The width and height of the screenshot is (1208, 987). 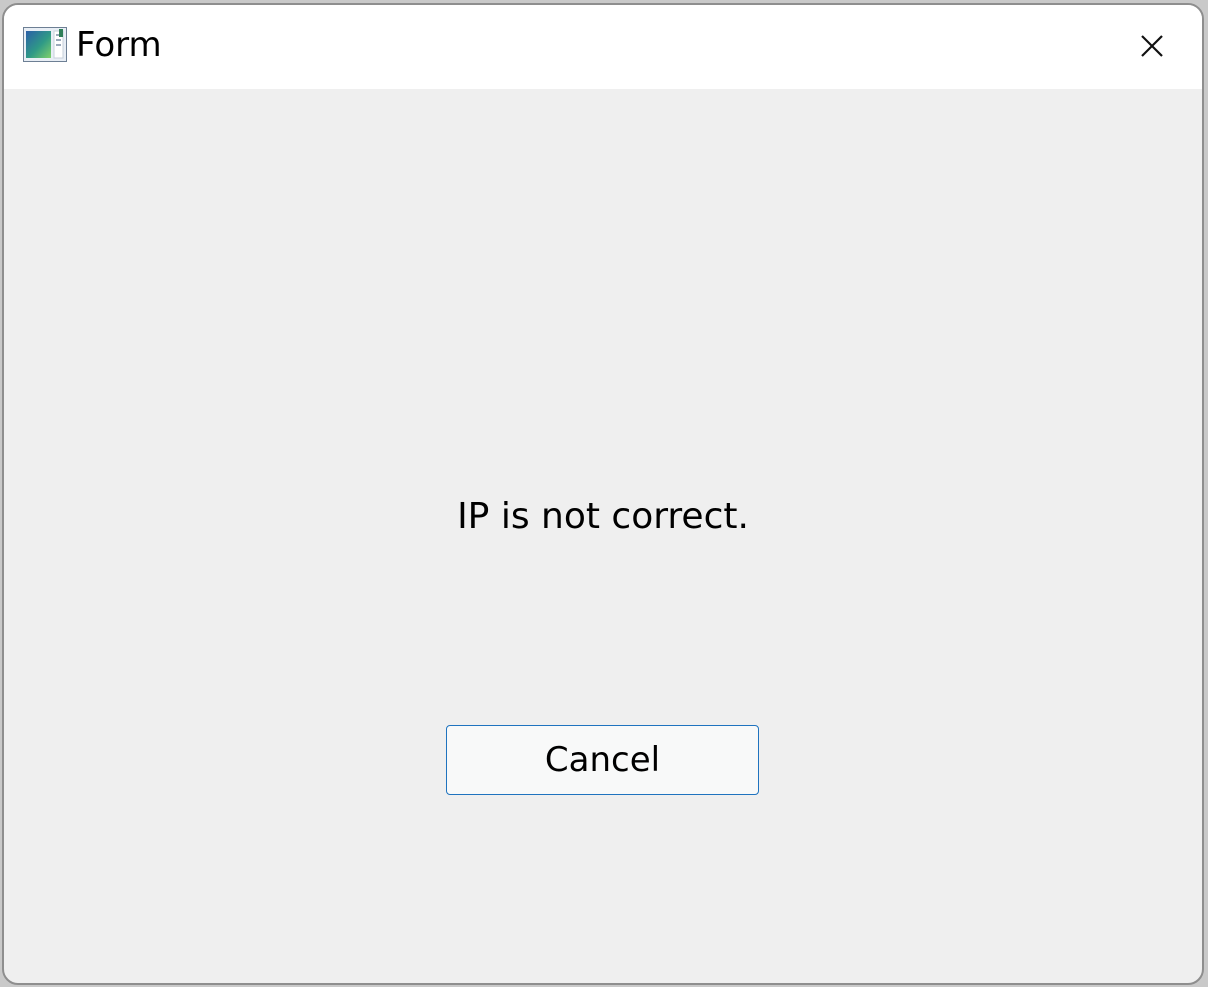 I want to click on form-app-icon, so click(x=45, y=44).